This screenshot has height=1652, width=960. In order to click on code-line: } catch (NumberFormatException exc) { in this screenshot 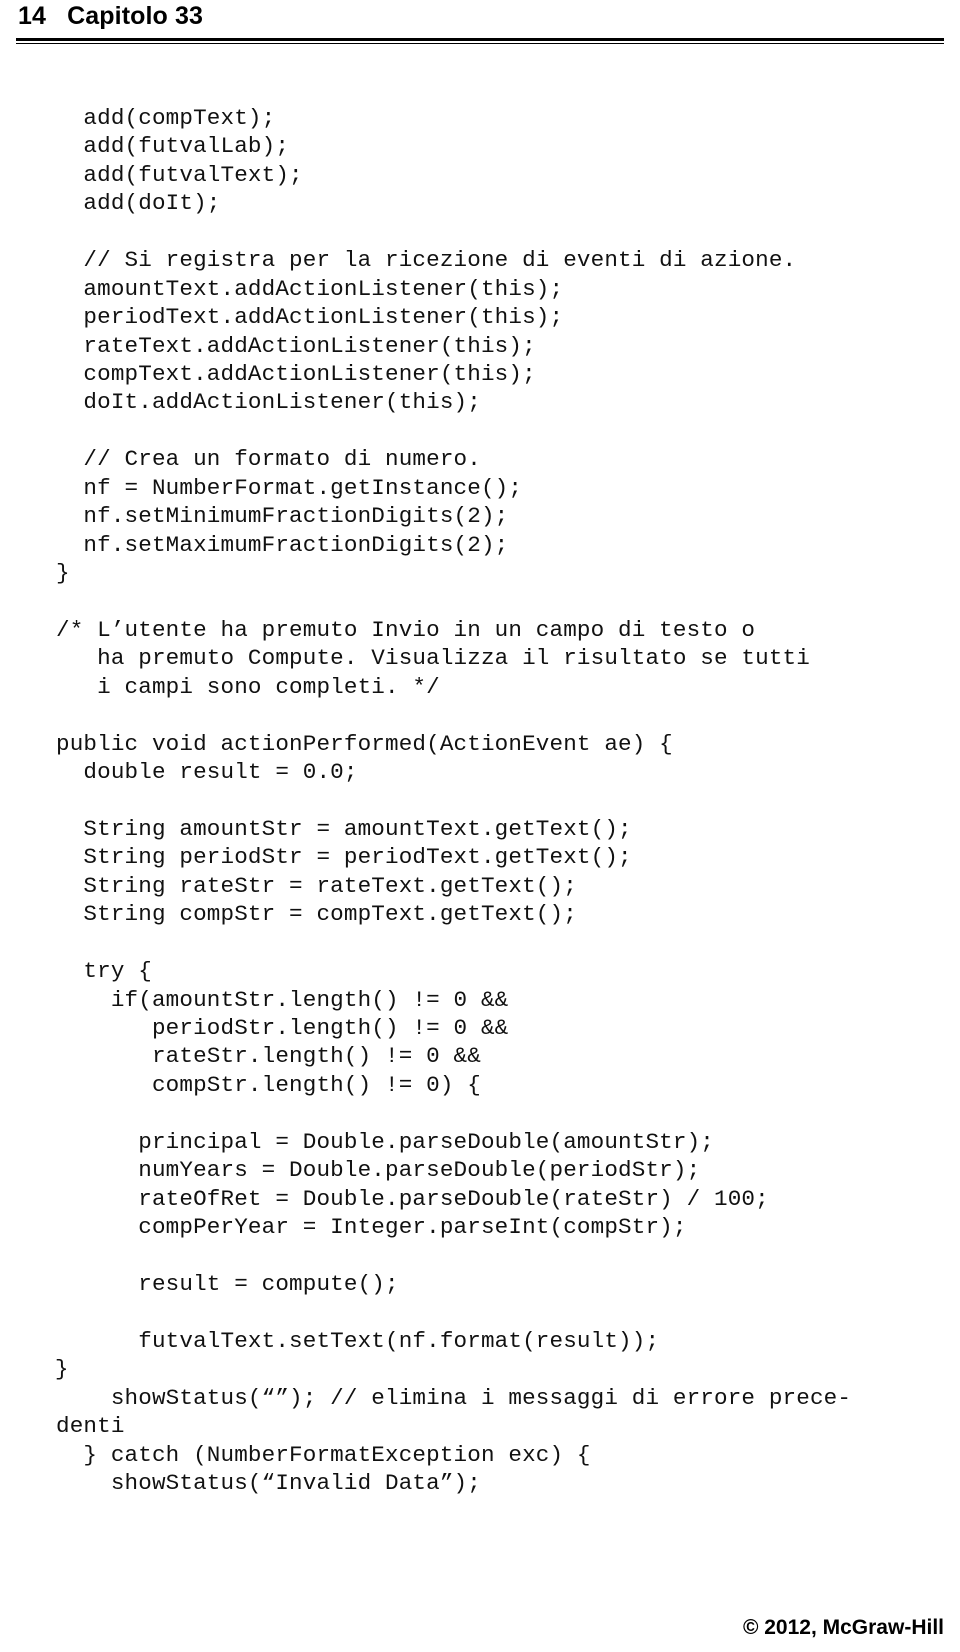, I will do `click(323, 1454)`.